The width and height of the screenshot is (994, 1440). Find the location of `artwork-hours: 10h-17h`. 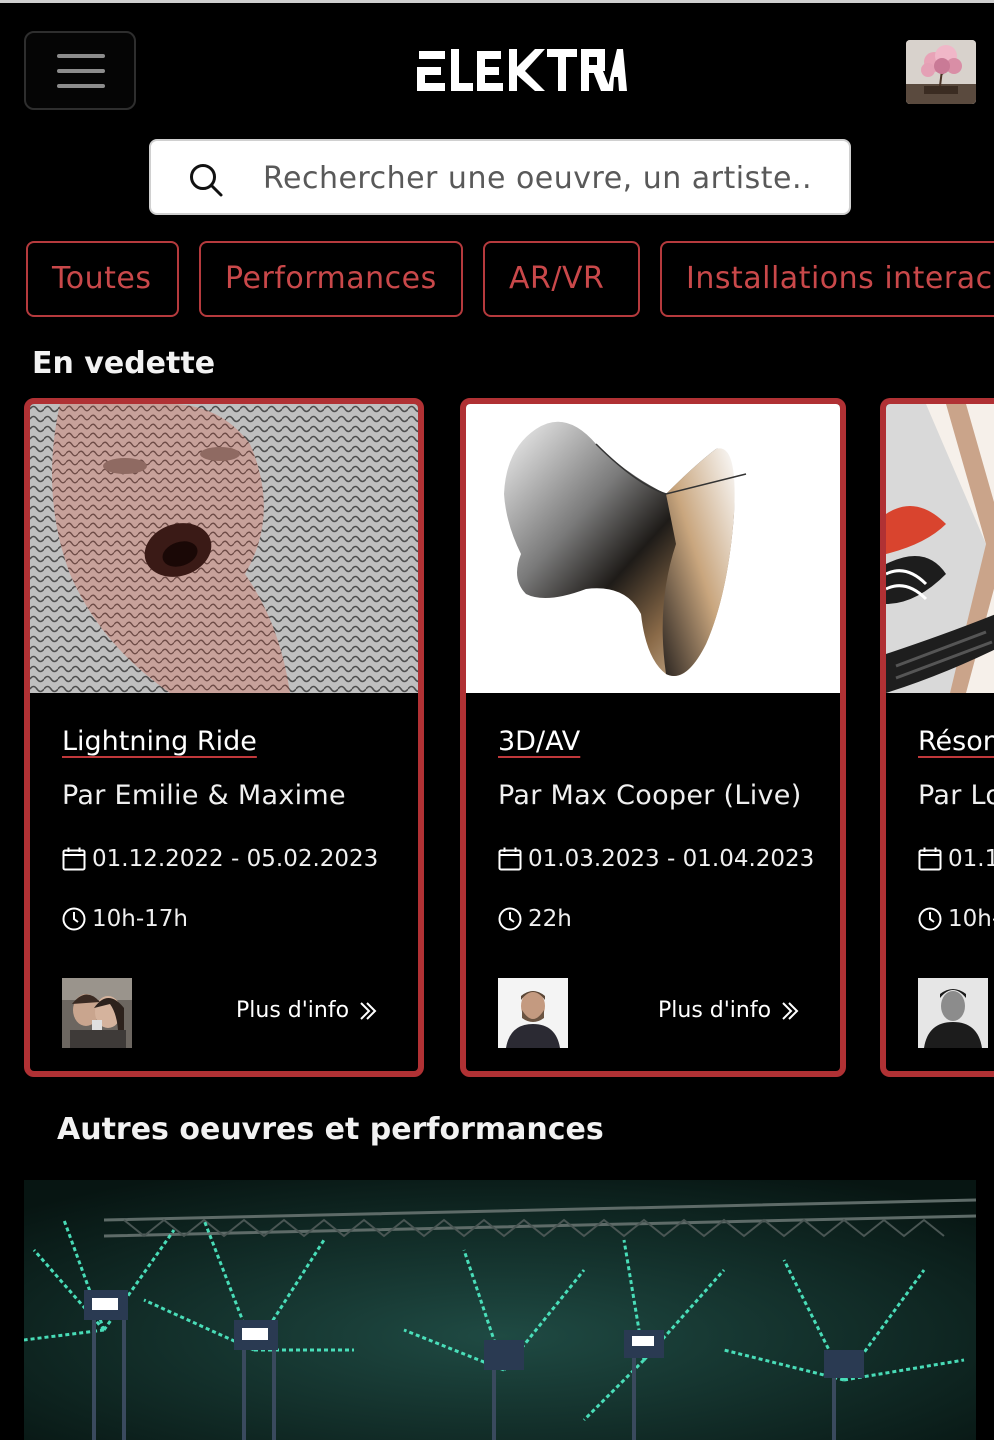

artwork-hours: 10h-17h is located at coordinates (125, 919).